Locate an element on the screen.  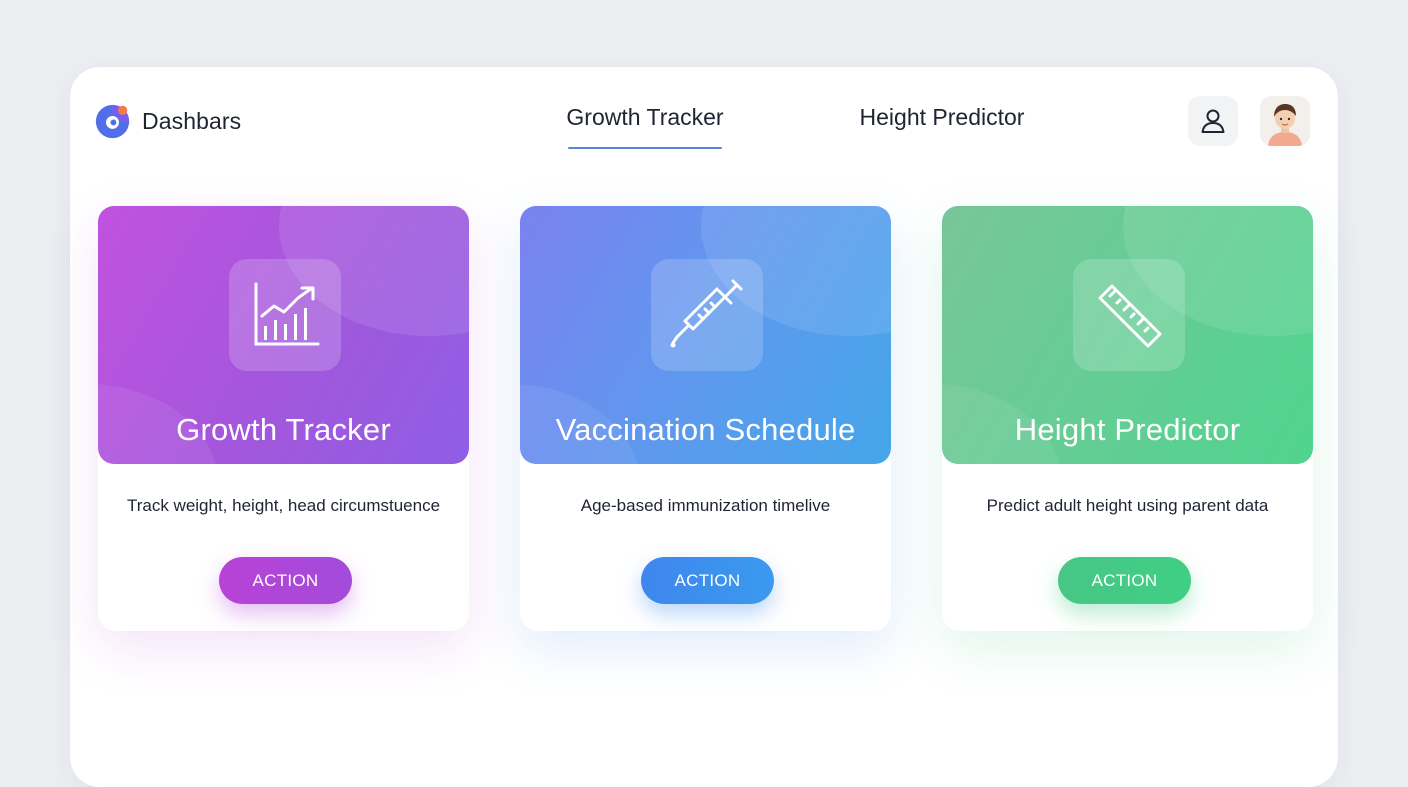
syringe-icon is located at coordinates (706, 313).